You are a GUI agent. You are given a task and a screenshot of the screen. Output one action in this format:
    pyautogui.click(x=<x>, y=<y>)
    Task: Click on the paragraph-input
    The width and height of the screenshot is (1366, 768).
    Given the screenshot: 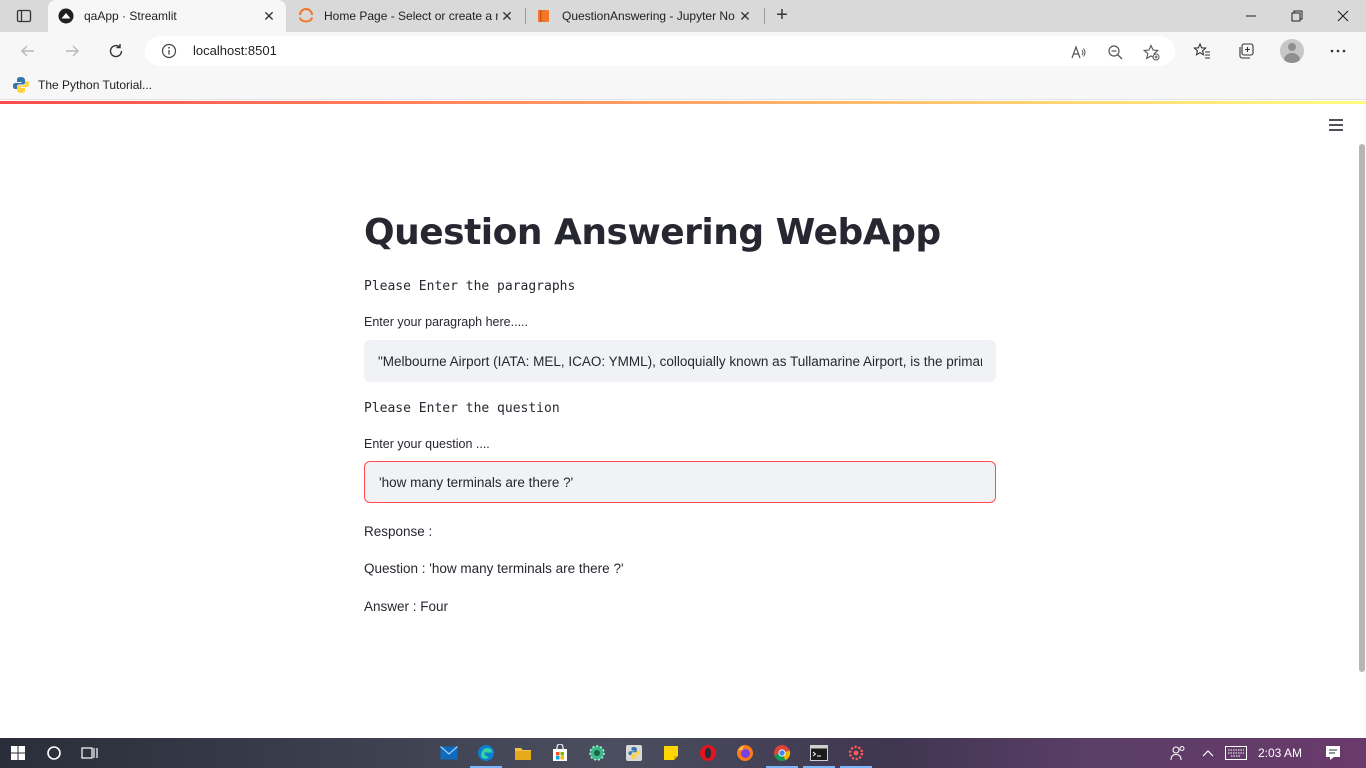 What is the action you would take?
    pyautogui.click(x=680, y=361)
    